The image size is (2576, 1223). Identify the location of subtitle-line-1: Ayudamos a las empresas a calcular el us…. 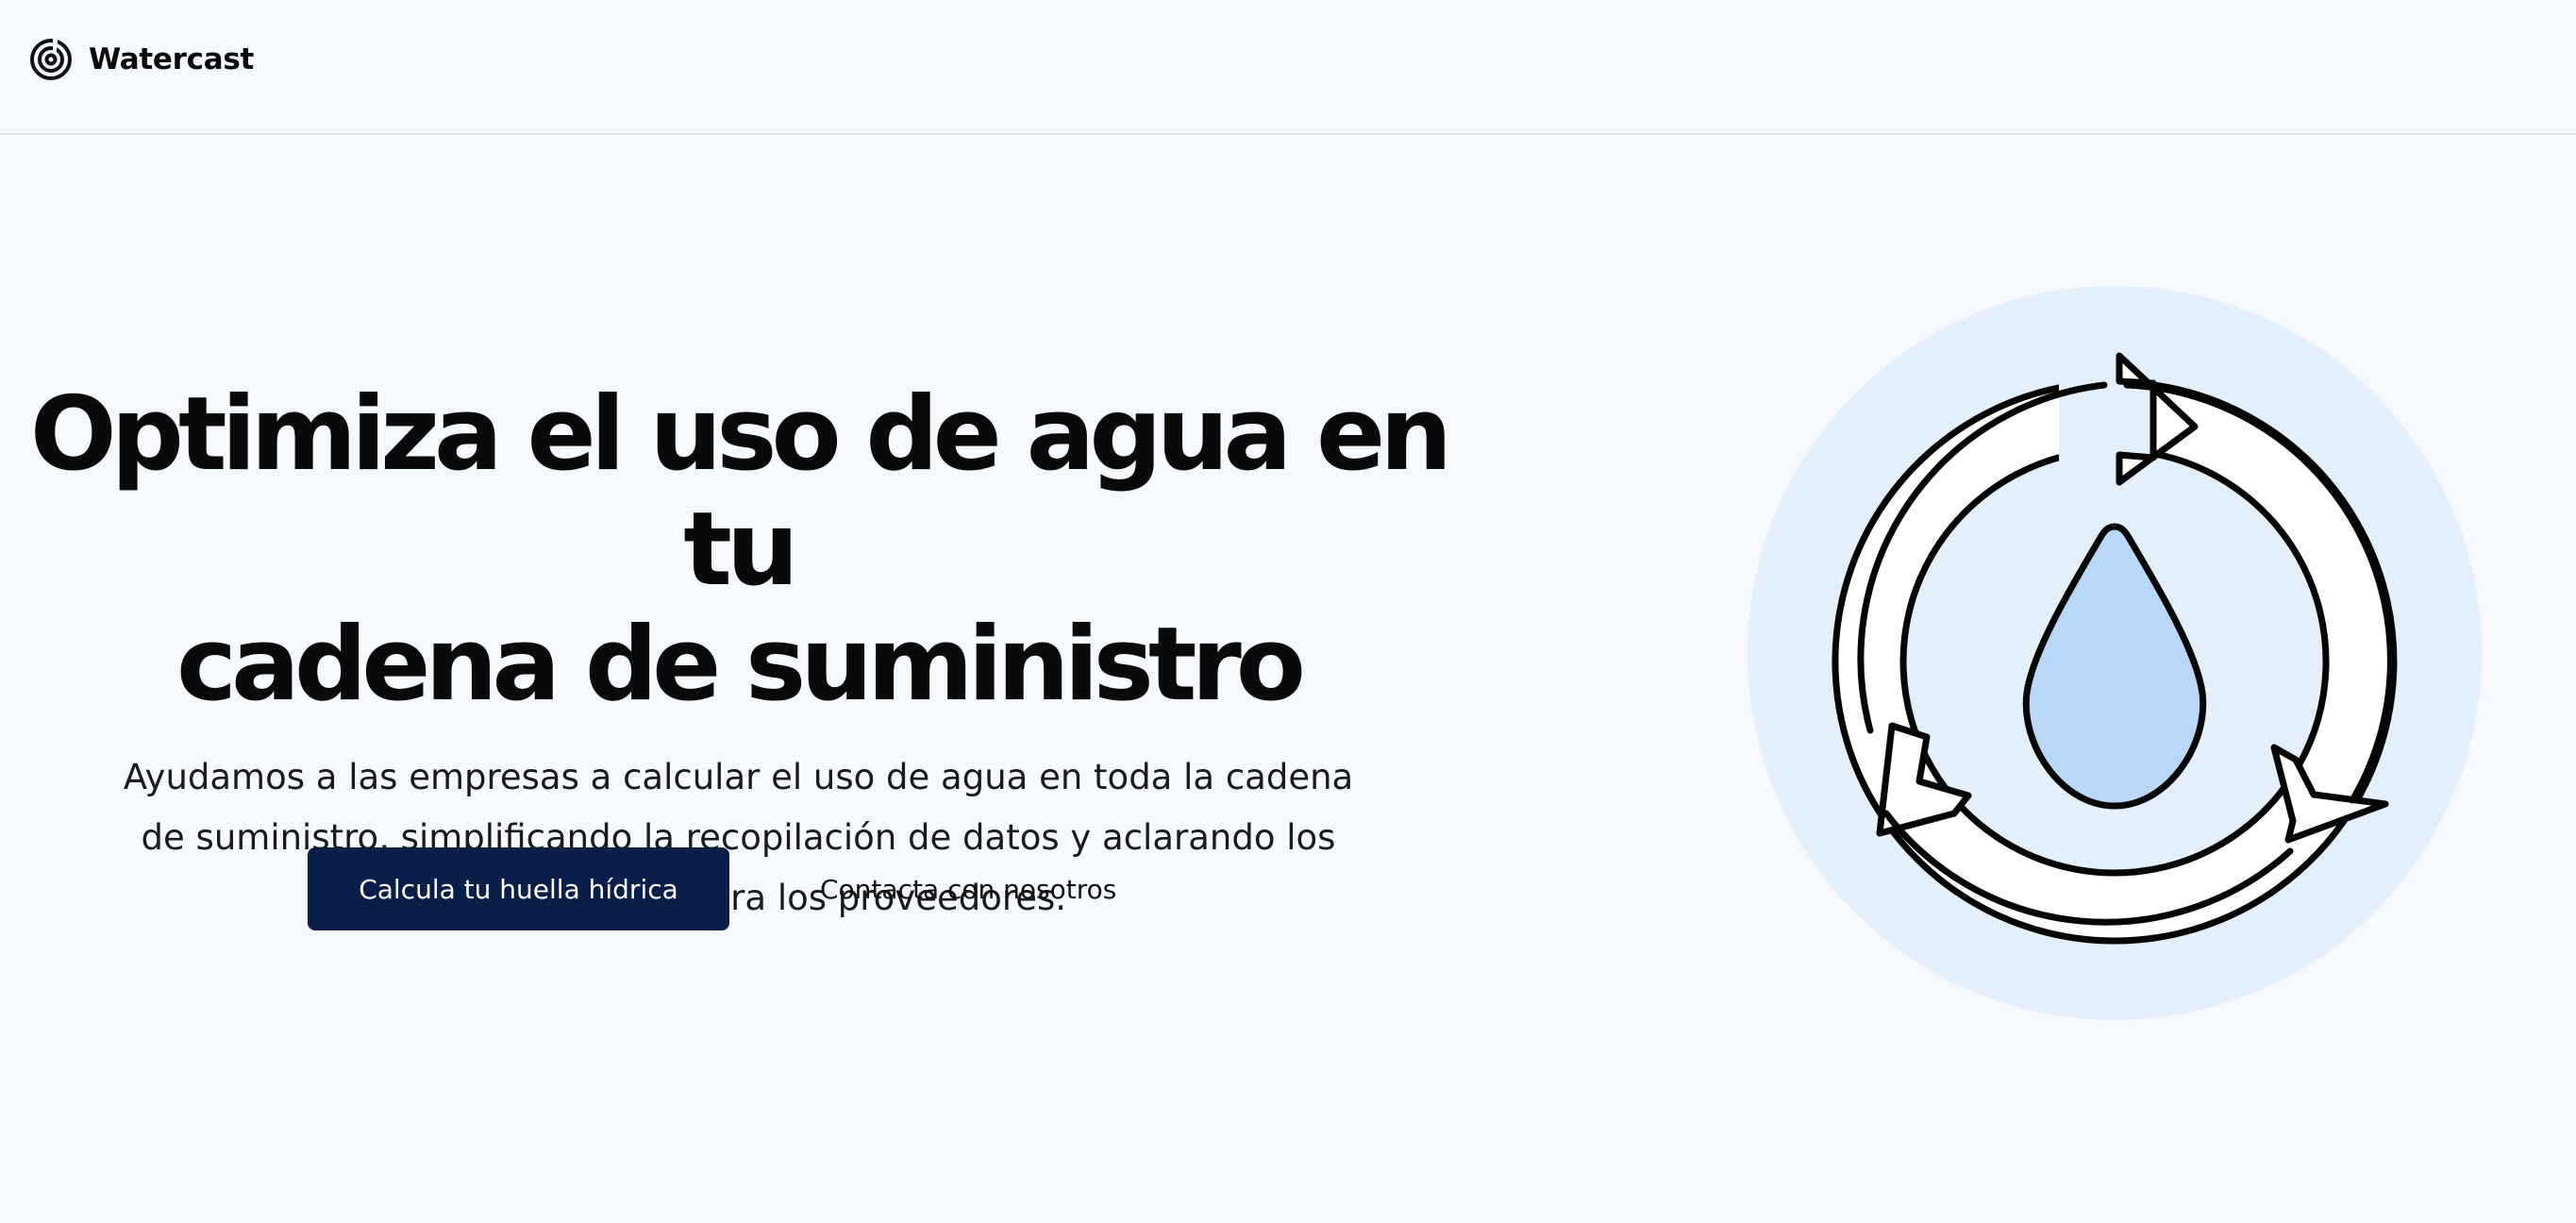
(738, 777).